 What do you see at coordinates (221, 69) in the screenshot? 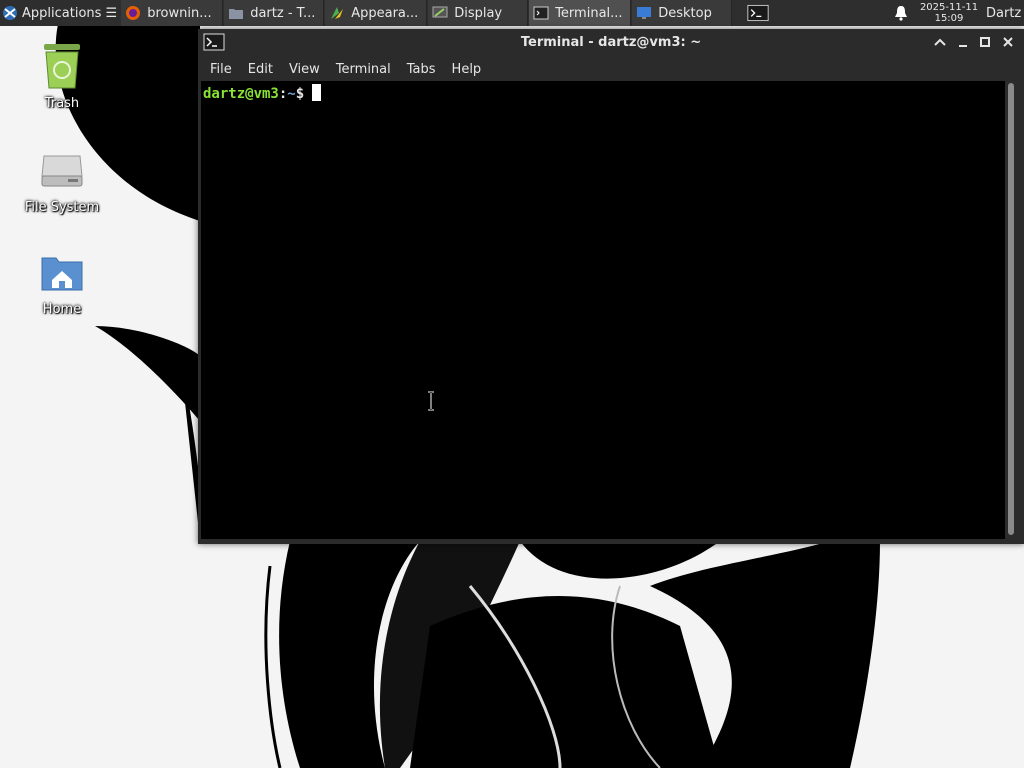
I see `menu-file: File` at bounding box center [221, 69].